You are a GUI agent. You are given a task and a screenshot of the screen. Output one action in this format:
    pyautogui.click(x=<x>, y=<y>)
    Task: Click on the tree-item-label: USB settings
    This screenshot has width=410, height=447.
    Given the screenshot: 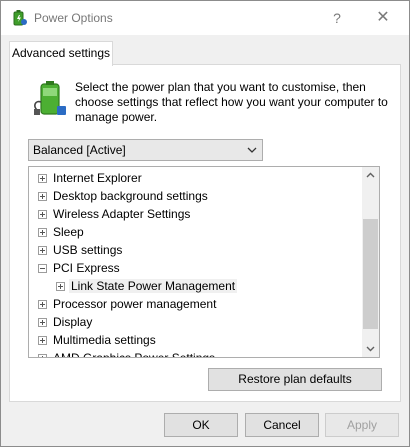 What is the action you would take?
    pyautogui.click(x=88, y=250)
    